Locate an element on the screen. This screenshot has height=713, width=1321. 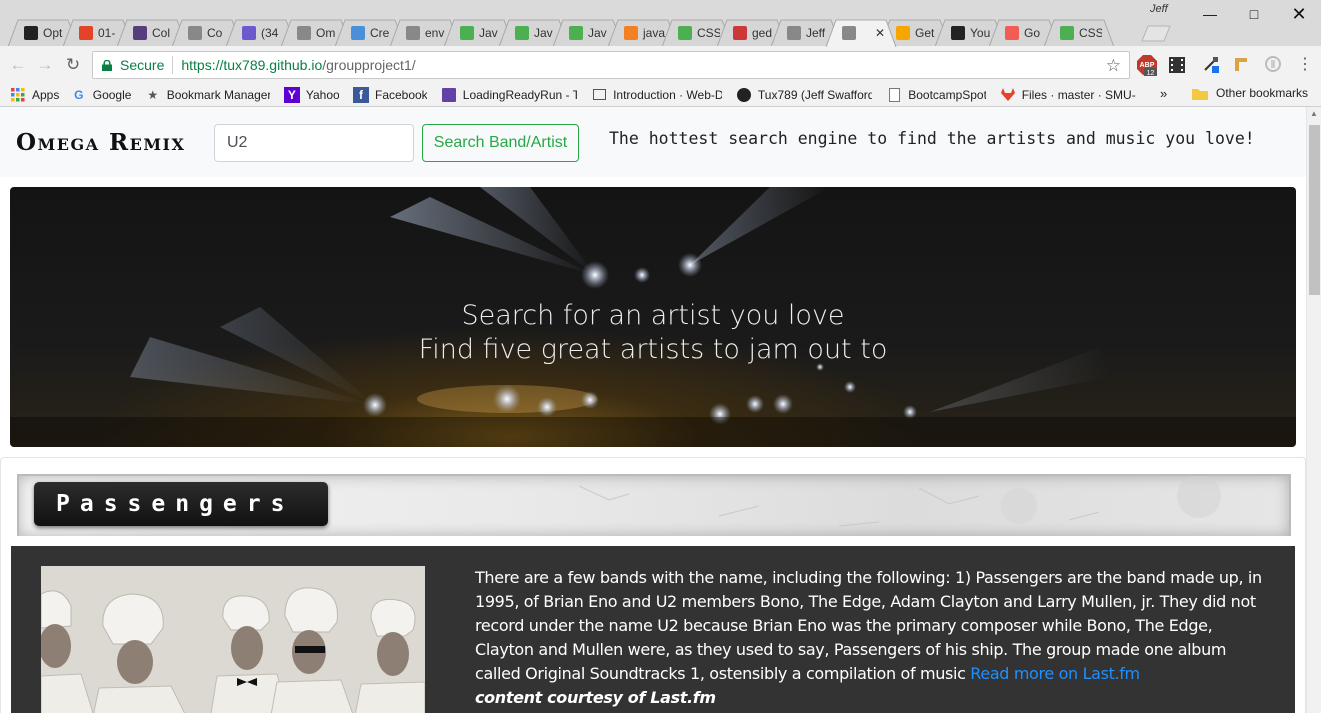
yahoo-icon: Y is located at coordinates (291, 94).